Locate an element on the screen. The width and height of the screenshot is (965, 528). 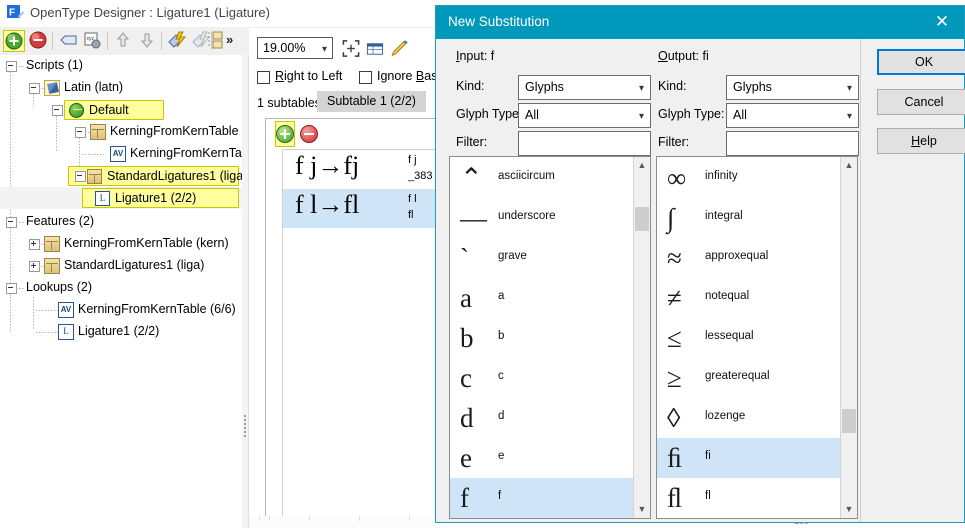
glyph-name: lozenge is located at coordinates (725, 416).